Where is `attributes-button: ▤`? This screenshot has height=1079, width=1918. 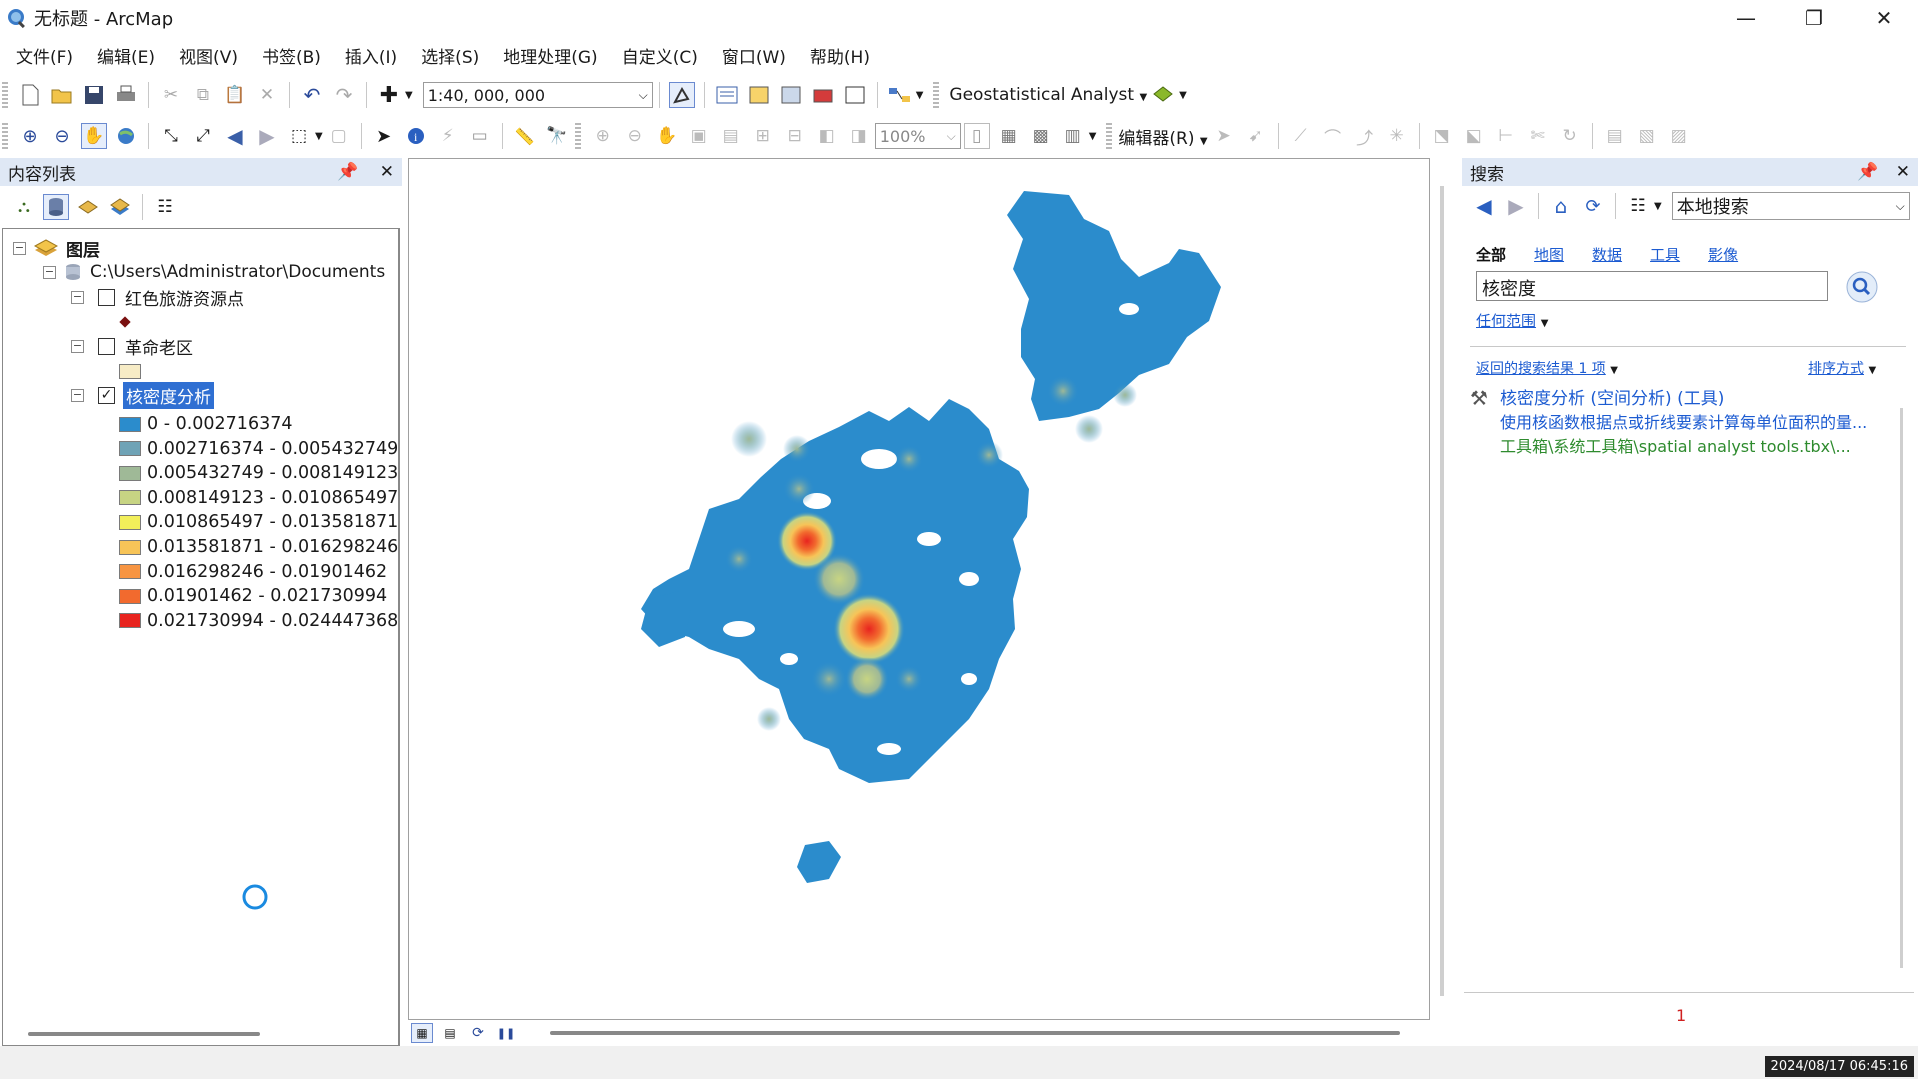 attributes-button: ▤ is located at coordinates (1615, 136).